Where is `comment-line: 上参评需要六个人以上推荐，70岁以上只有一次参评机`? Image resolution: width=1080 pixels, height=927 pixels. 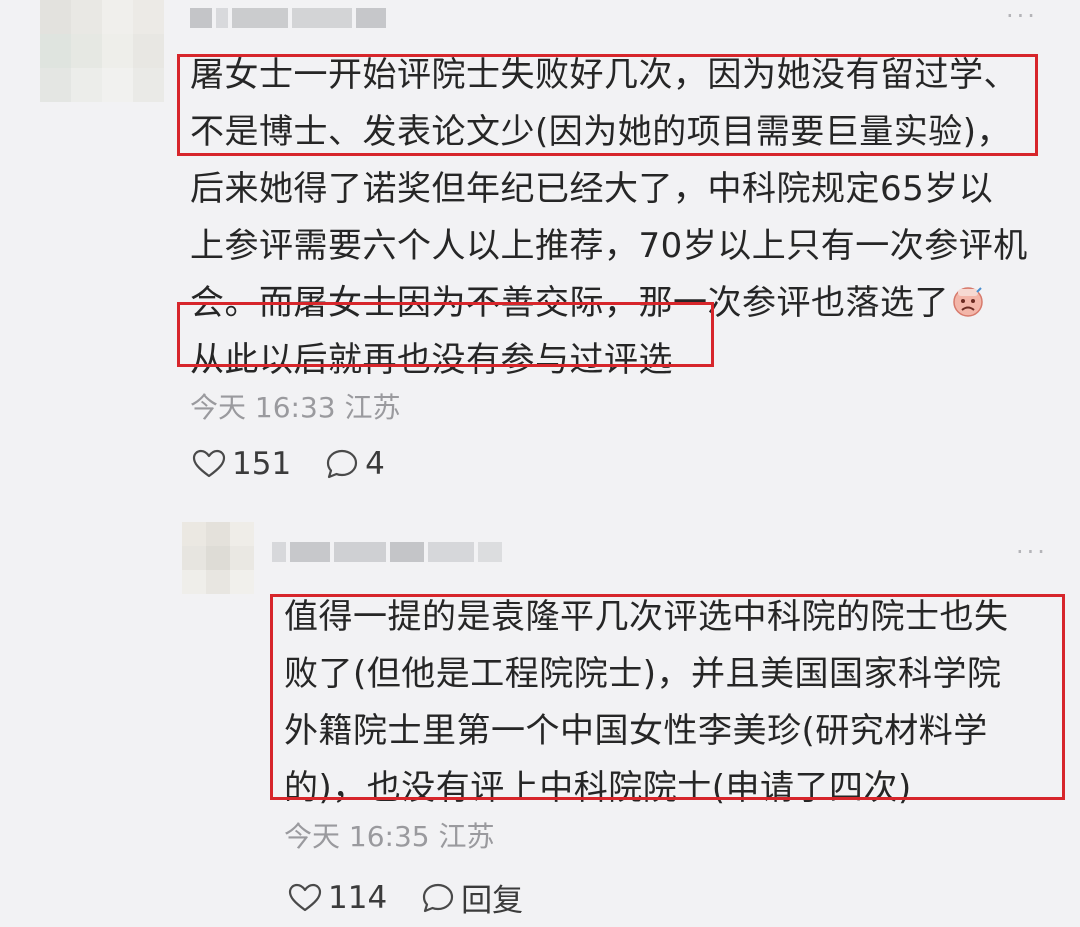 comment-line: 上参评需要六个人以上推荐，70岁以上只有一次参评机 is located at coordinates (609, 246).